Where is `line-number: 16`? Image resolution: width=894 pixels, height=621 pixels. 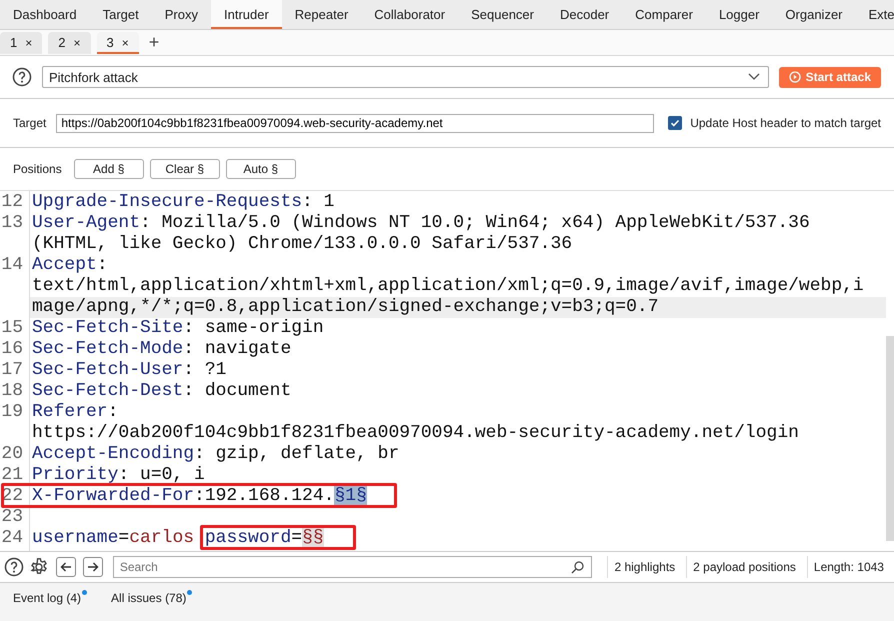 line-number: 16 is located at coordinates (12, 349).